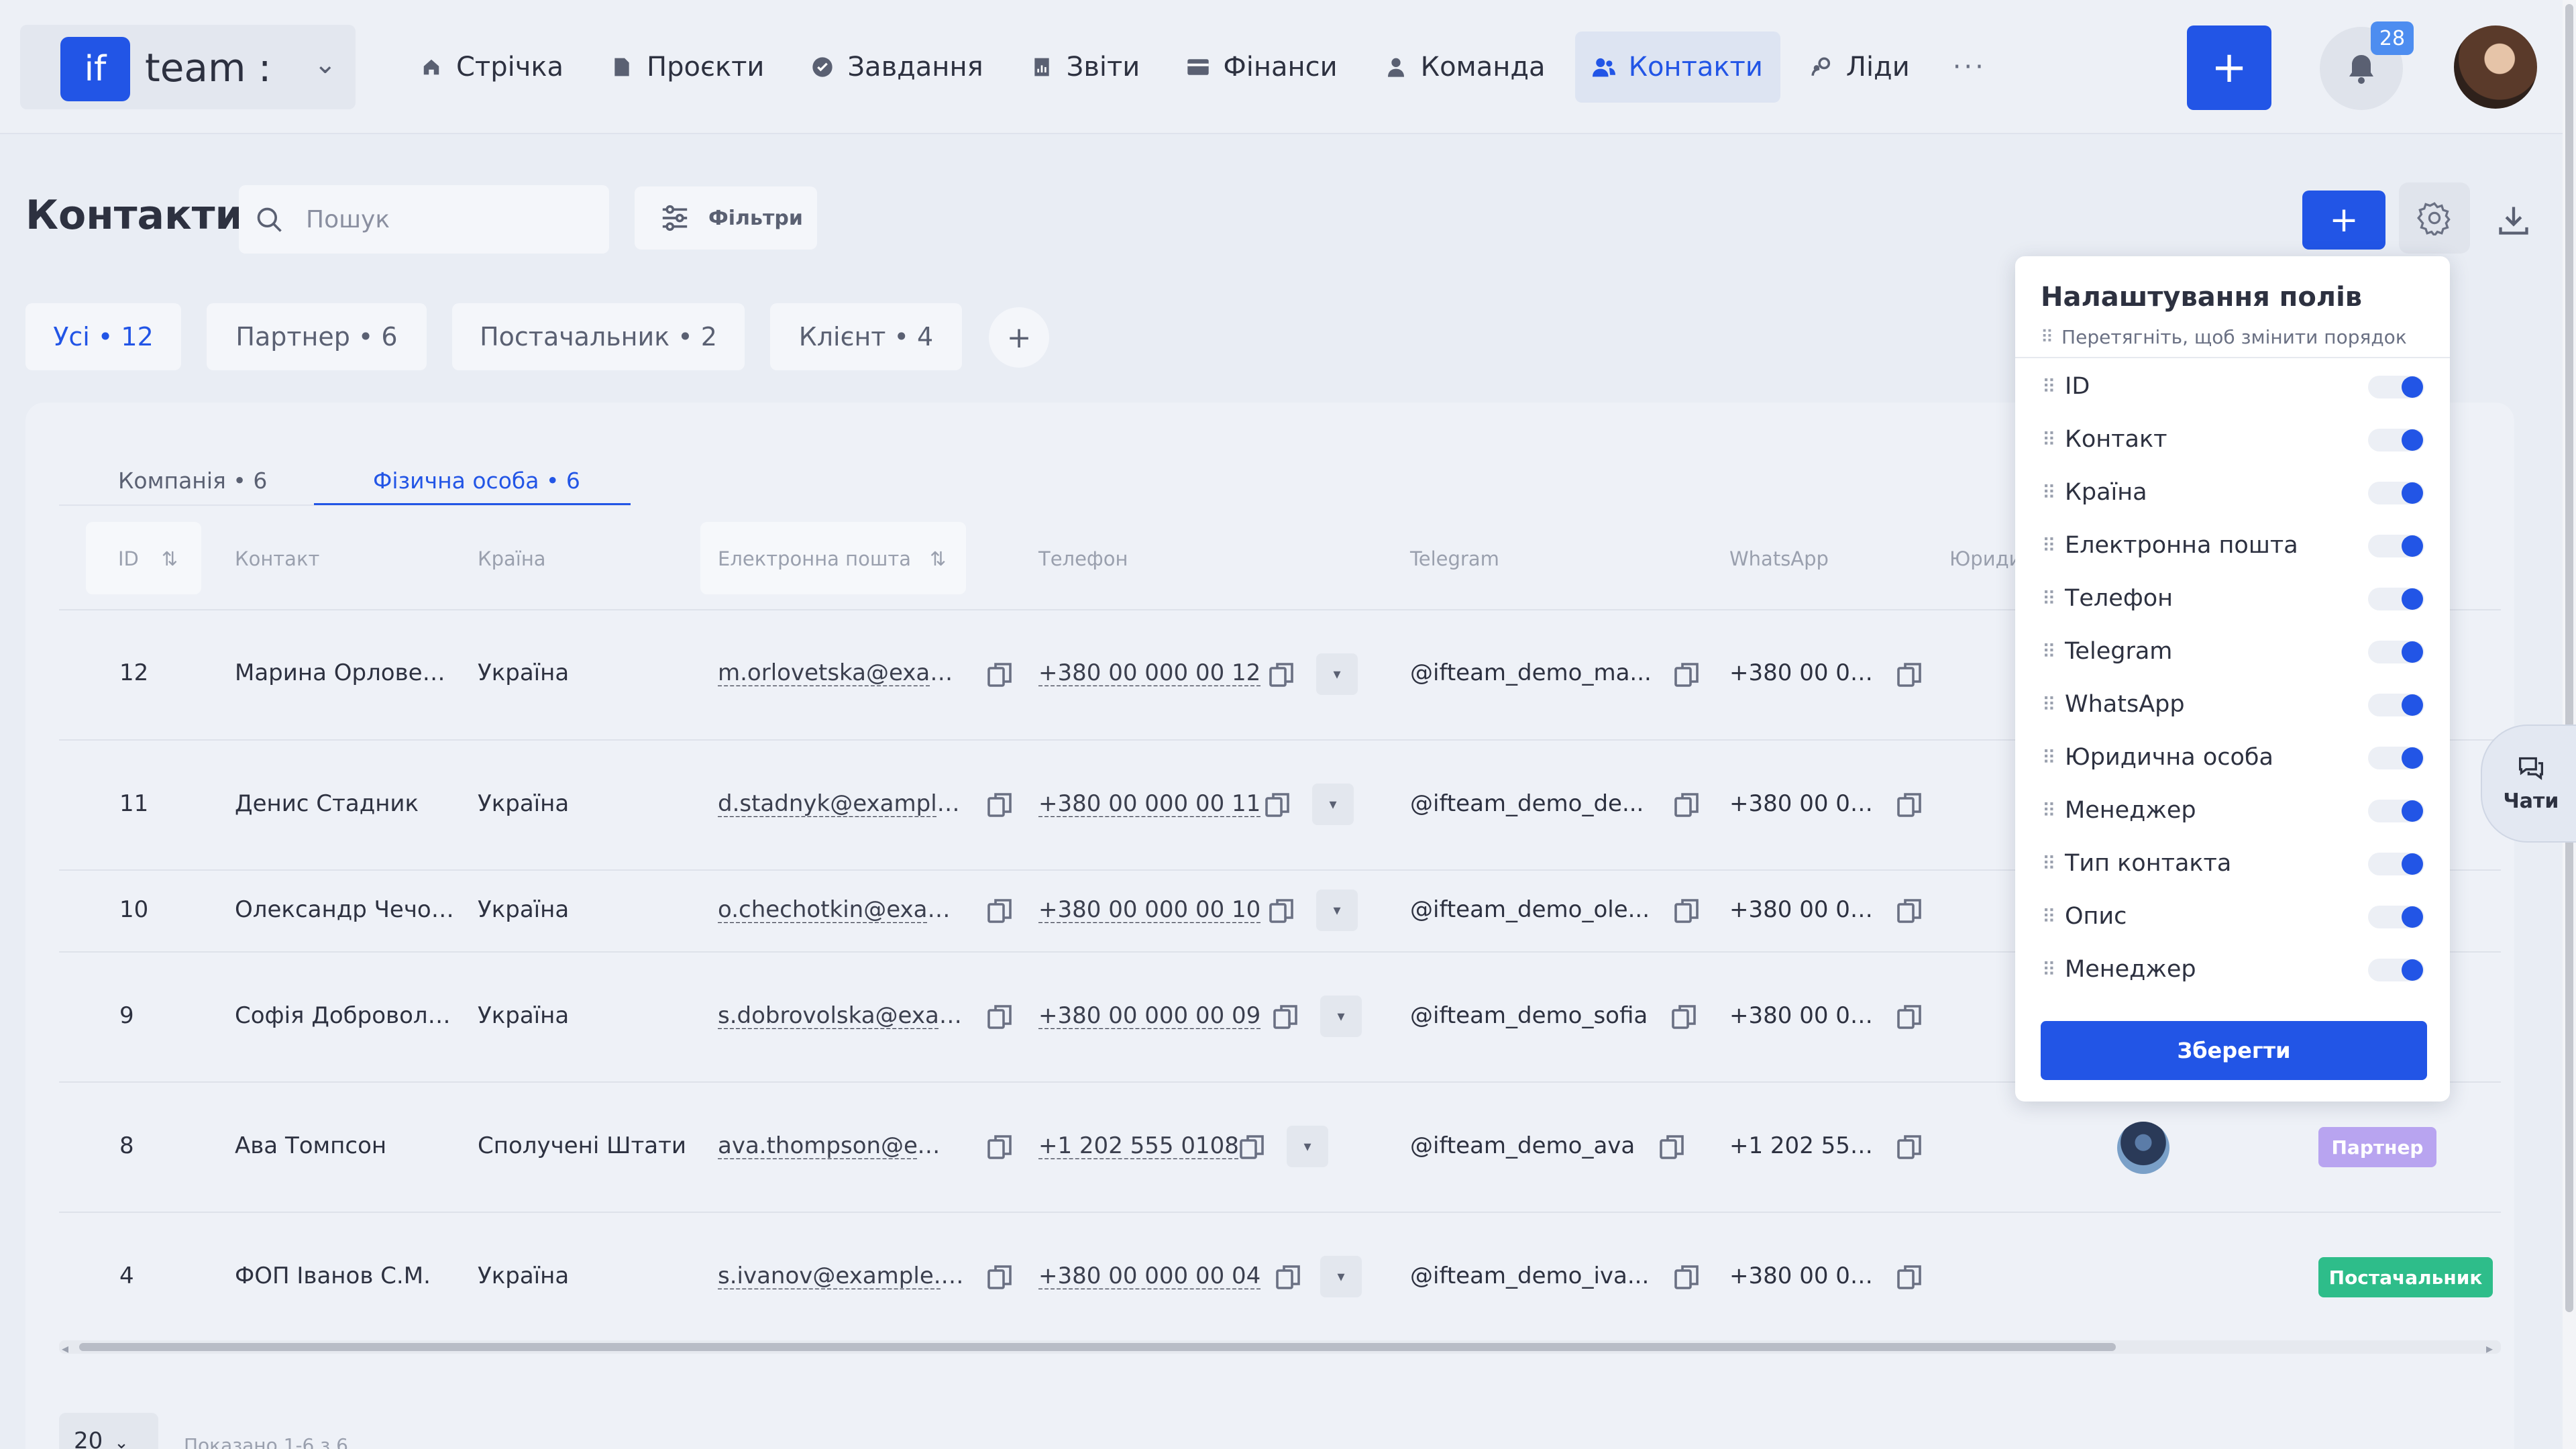 The width and height of the screenshot is (2576, 1449). What do you see at coordinates (345, 1145) in the screenshot?
I see `cell-contact: Ава Томпсон` at bounding box center [345, 1145].